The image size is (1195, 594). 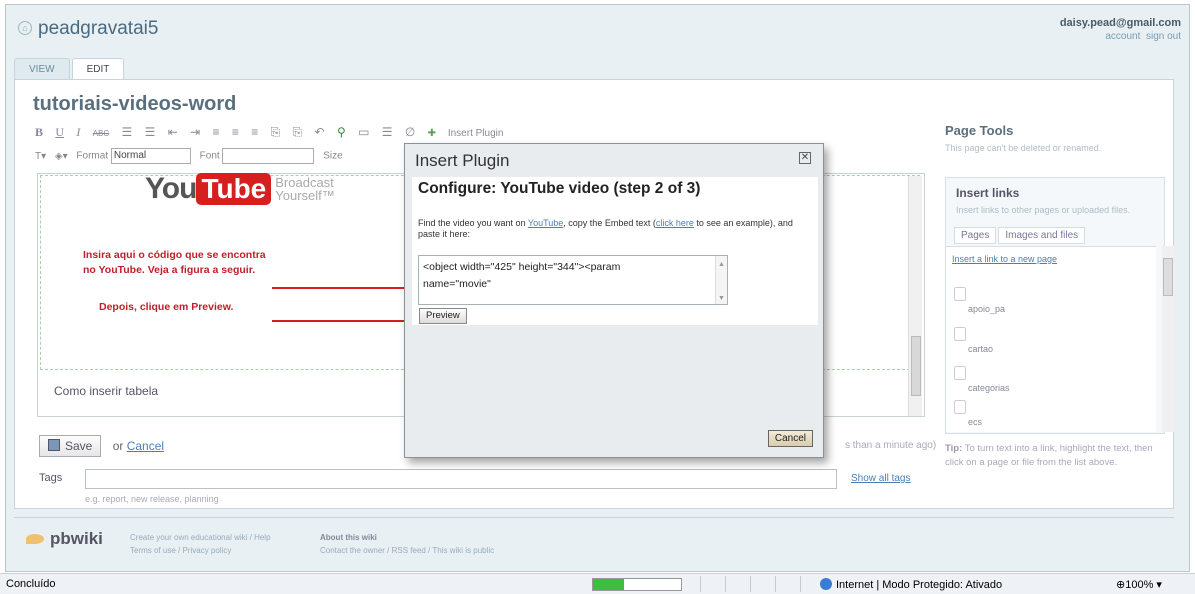 I want to click on tab-edit: EDIT, so click(x=98, y=69).